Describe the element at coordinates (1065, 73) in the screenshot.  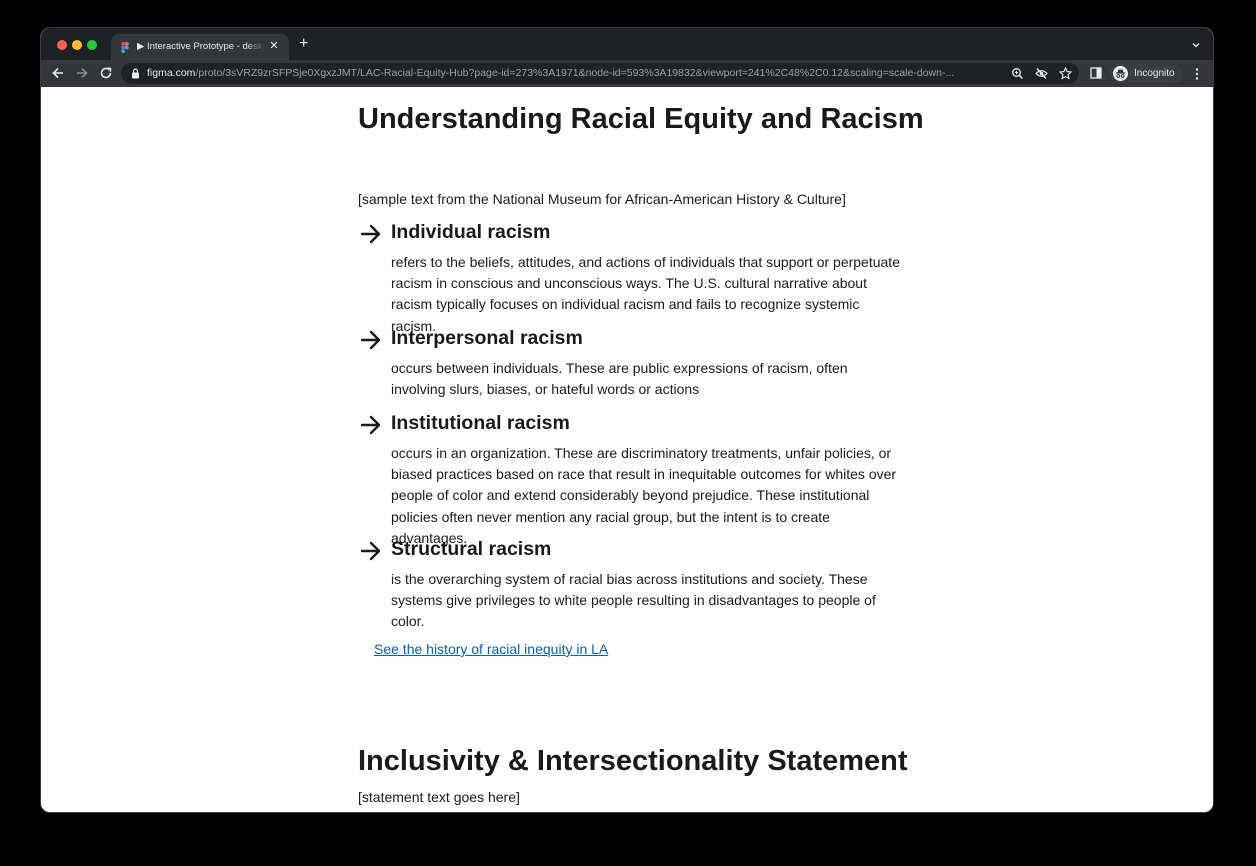
I see `bookmark-star-icon` at that location.